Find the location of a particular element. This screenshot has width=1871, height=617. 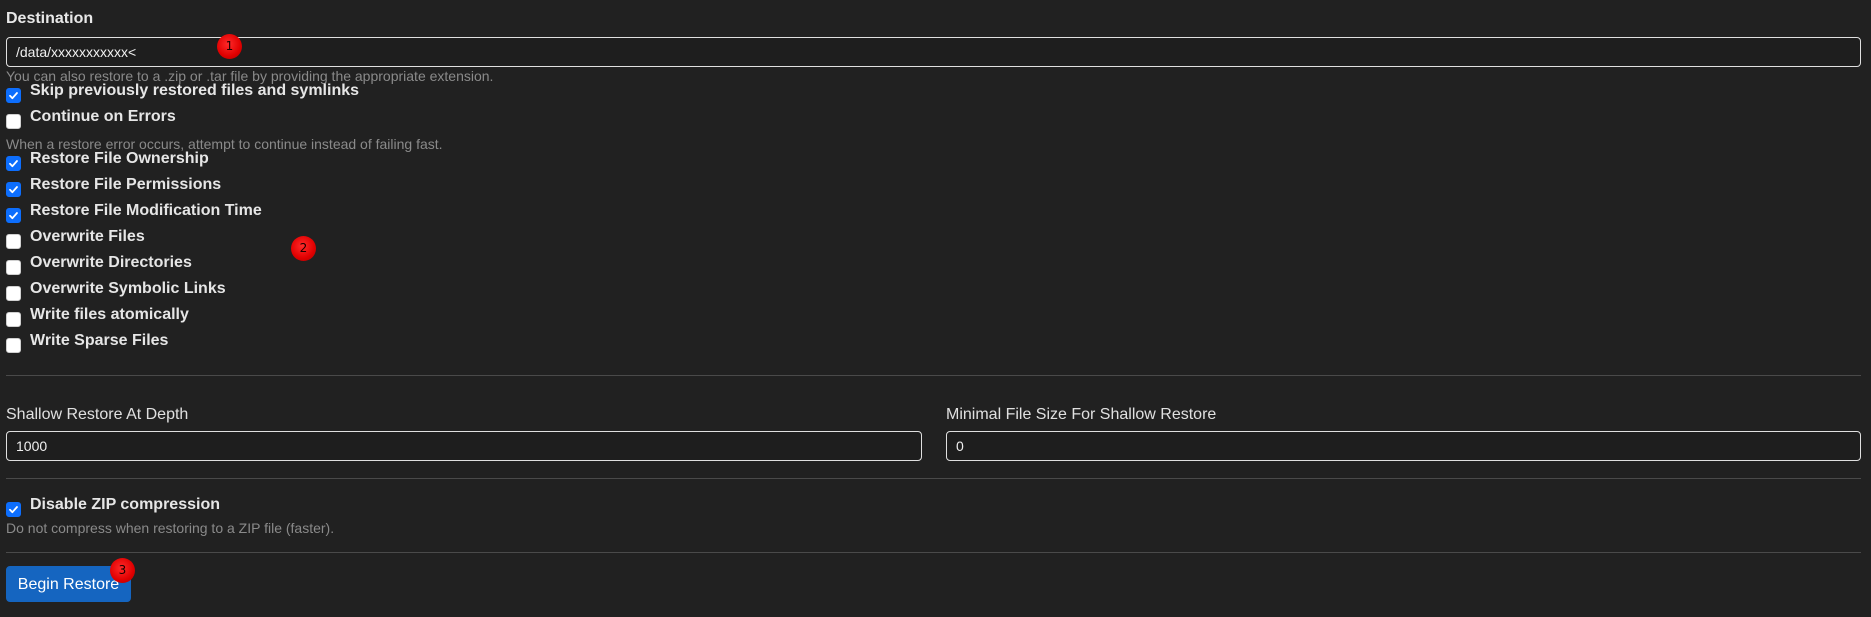

shallow-depth-label: Shallow Restore At Depth is located at coordinates (97, 414).